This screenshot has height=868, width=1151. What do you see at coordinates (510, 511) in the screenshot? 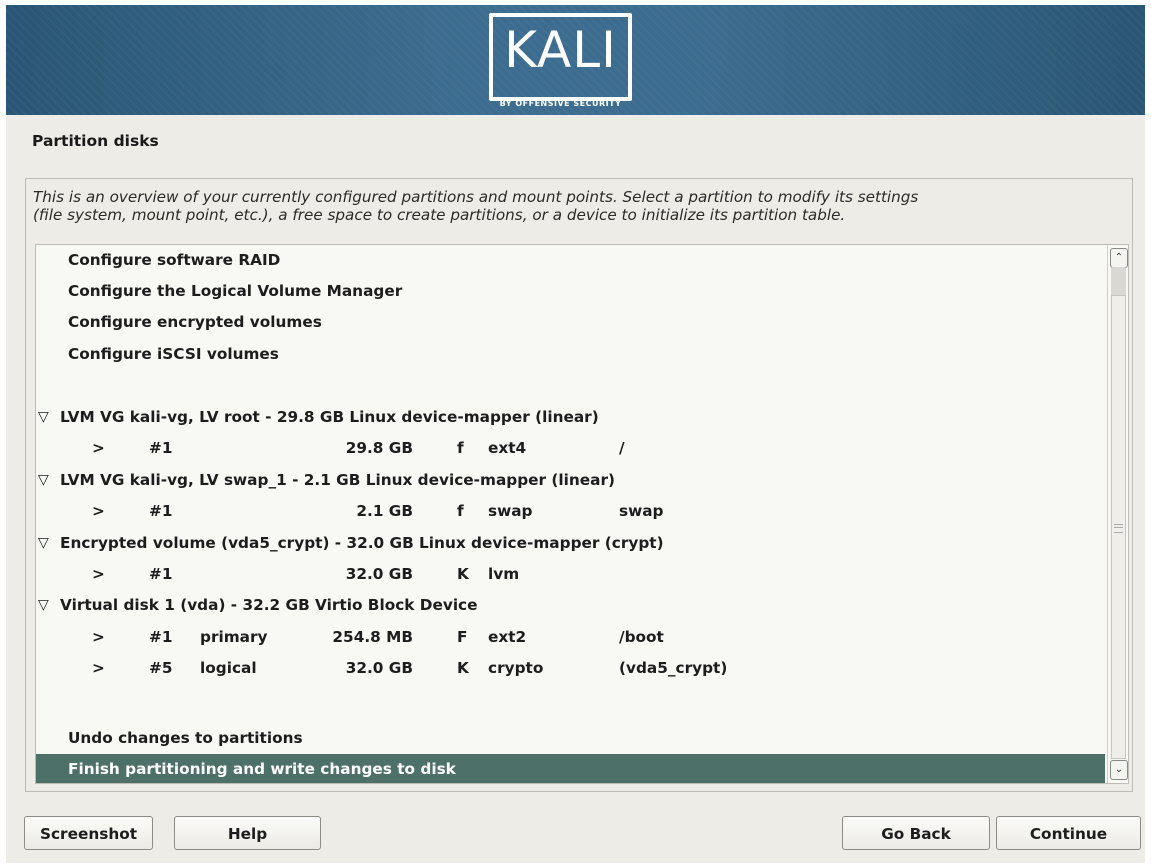
I see `partition-filesystem: swap` at bounding box center [510, 511].